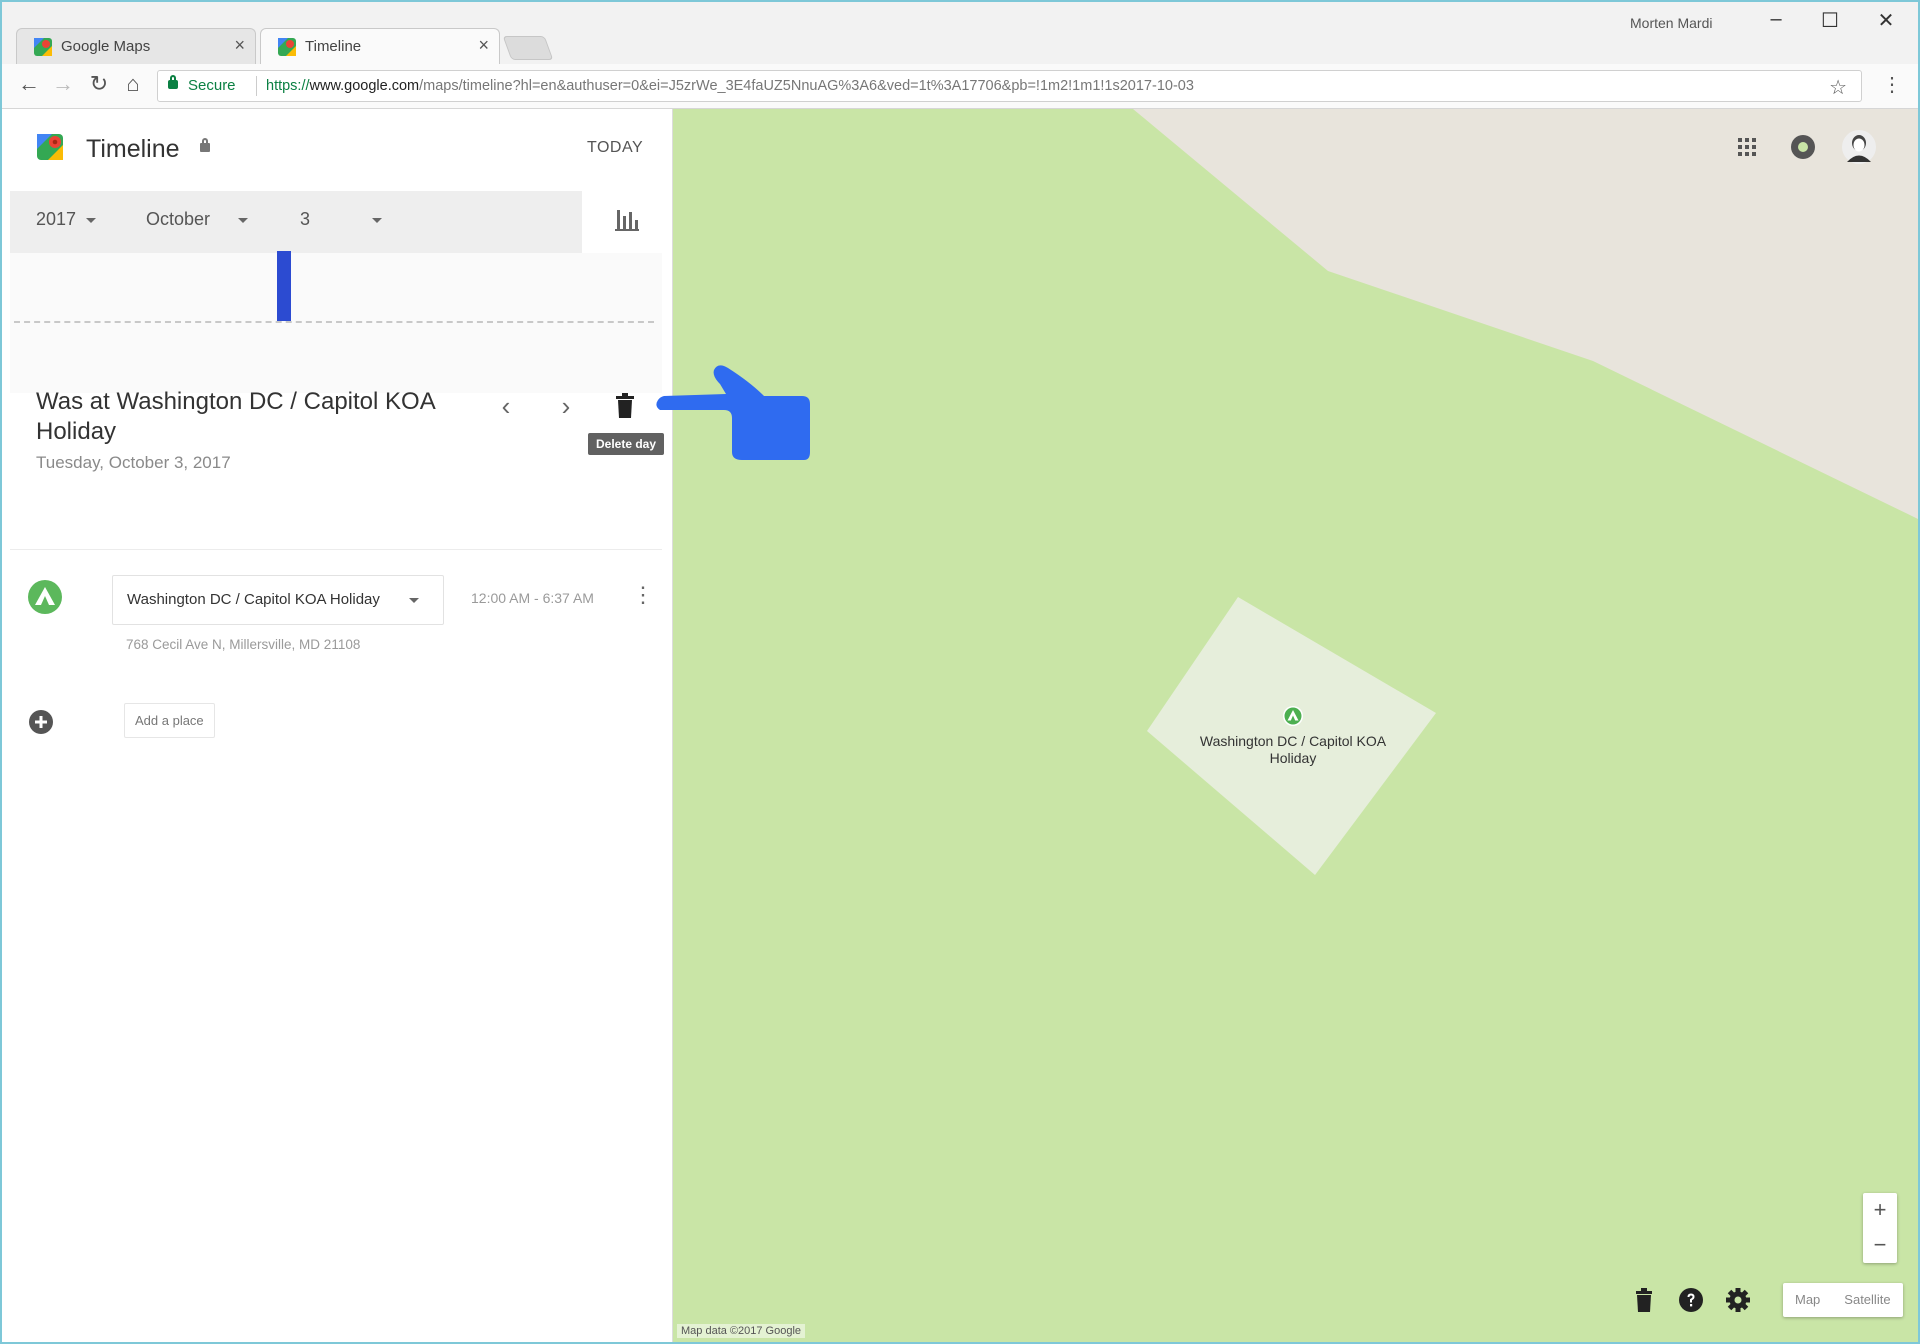  Describe the element at coordinates (1880, 1210) in the screenshot. I see `zoom-in-button: +` at that location.